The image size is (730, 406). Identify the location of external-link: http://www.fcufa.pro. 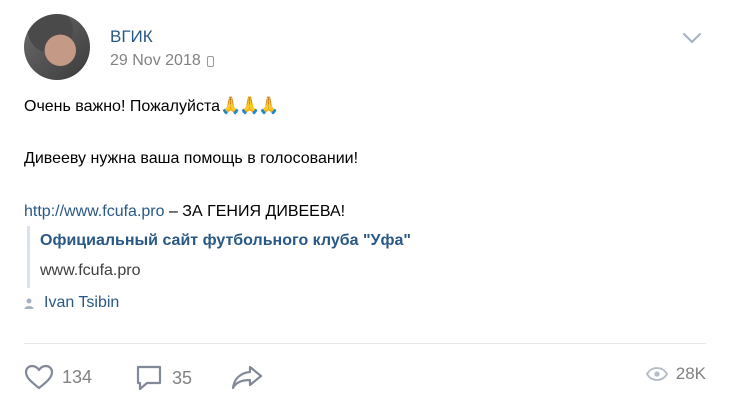
(94, 211).